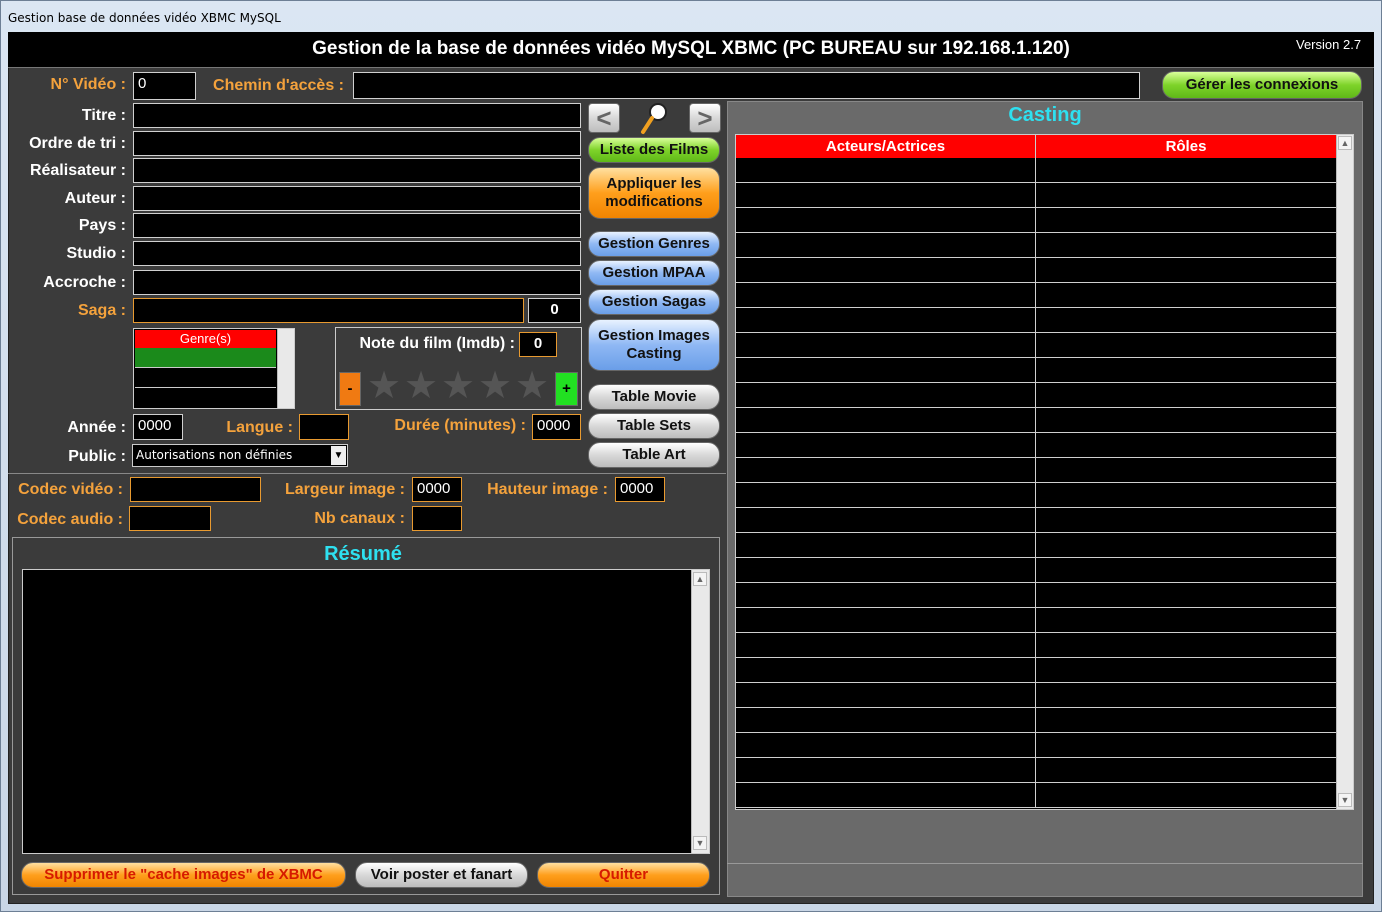 This screenshot has height=912, width=1382. What do you see at coordinates (1262, 85) in the screenshot?
I see `manage-connections-button: Gérer les connexions` at bounding box center [1262, 85].